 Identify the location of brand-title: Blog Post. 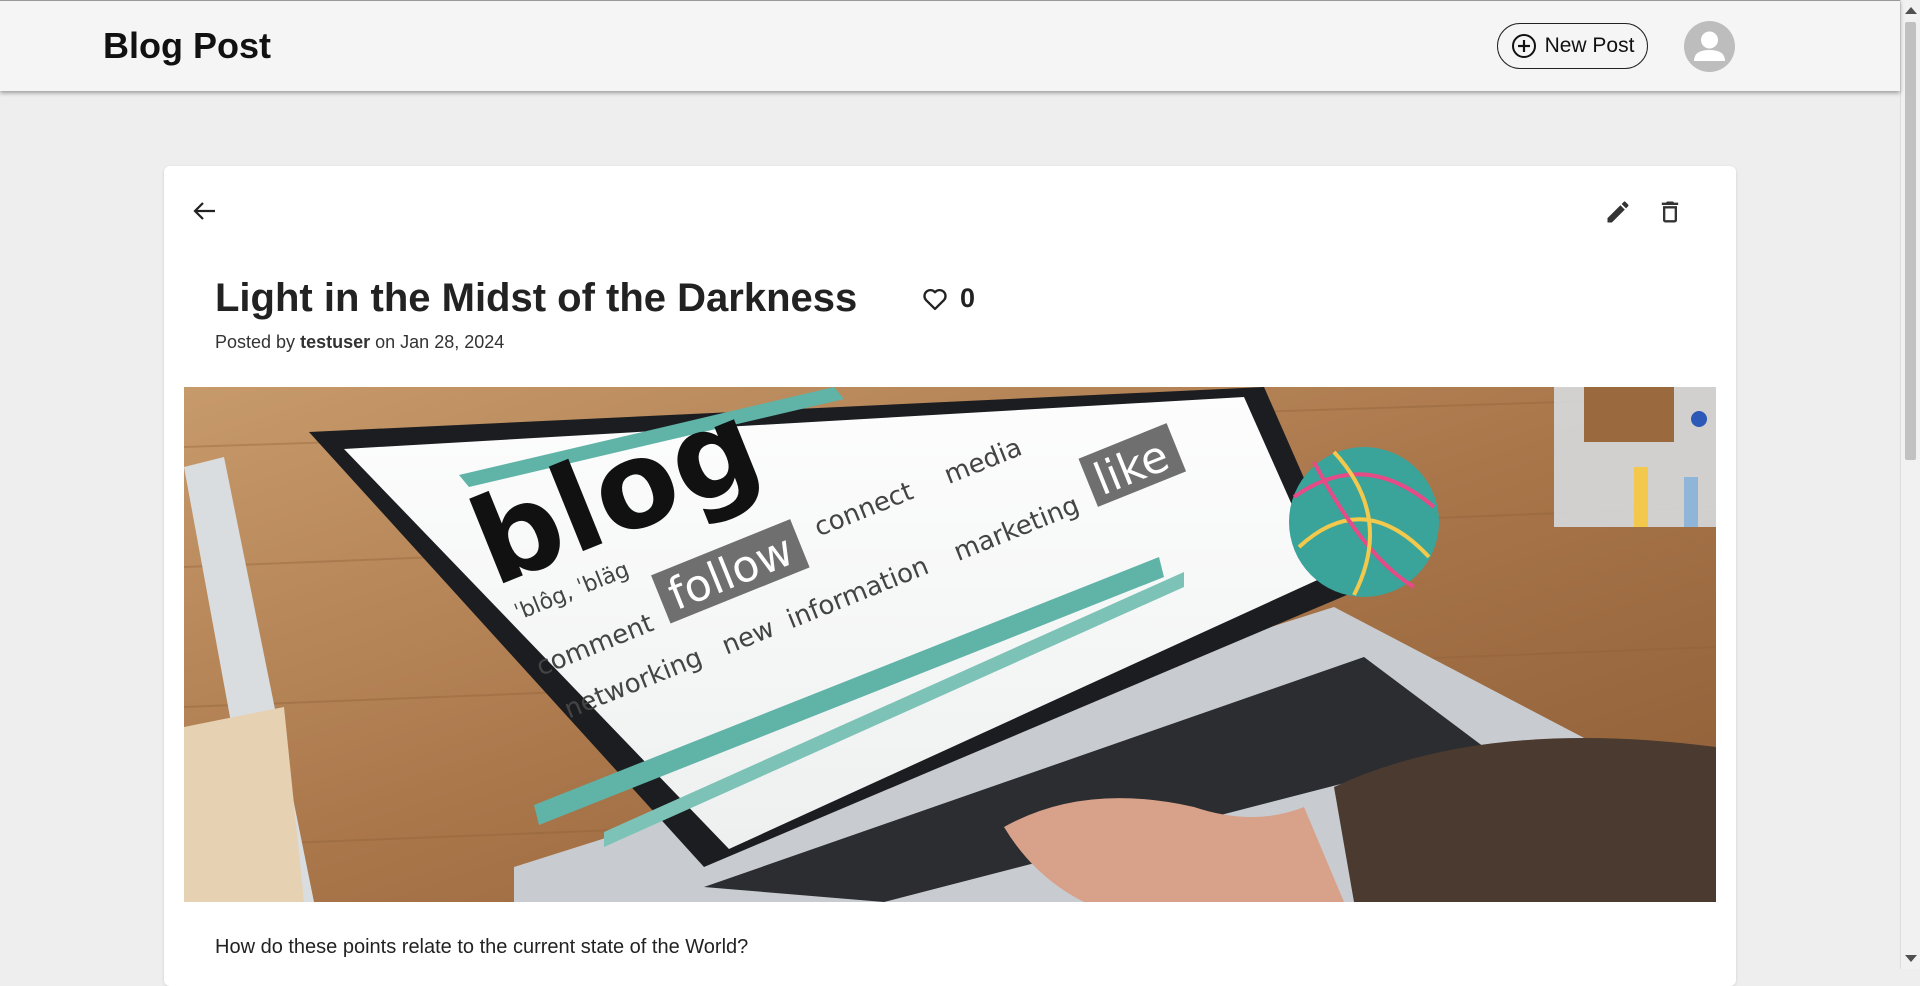
(187, 45).